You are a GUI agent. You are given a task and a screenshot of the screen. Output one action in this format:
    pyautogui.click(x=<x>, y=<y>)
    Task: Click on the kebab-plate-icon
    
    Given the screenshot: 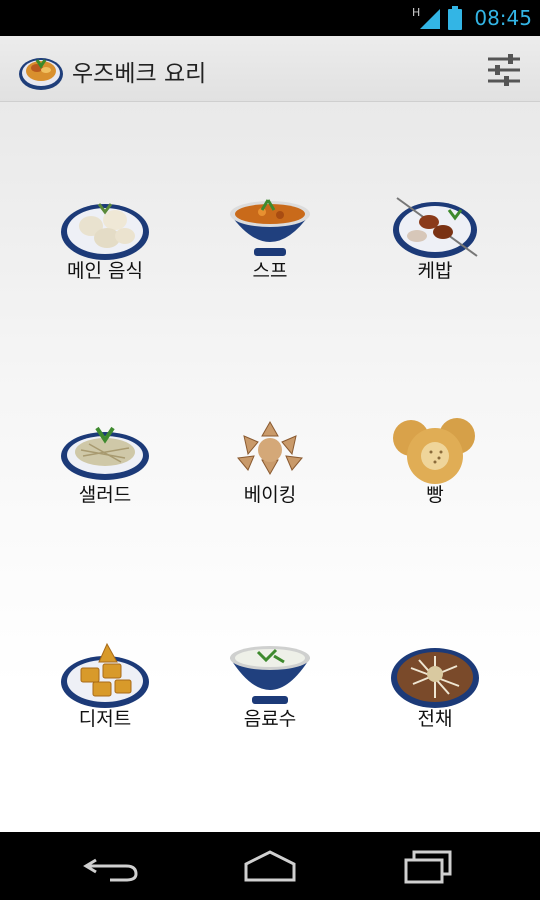 What is the action you would take?
    pyautogui.click(x=435, y=227)
    